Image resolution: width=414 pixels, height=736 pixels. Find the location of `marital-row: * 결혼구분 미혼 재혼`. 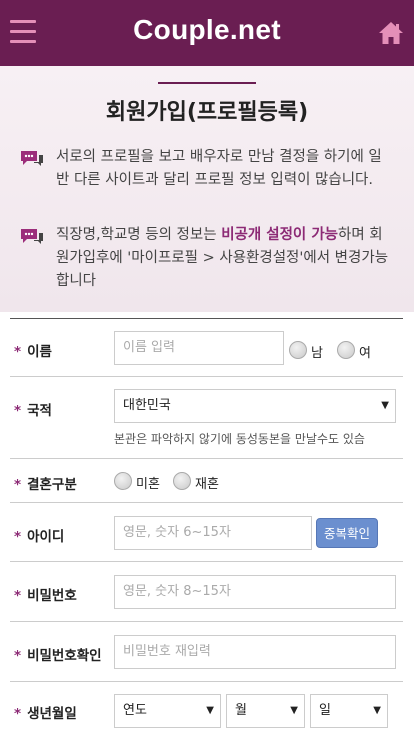

marital-row: * 결혼구분 미혼 재혼 is located at coordinates (206, 481).